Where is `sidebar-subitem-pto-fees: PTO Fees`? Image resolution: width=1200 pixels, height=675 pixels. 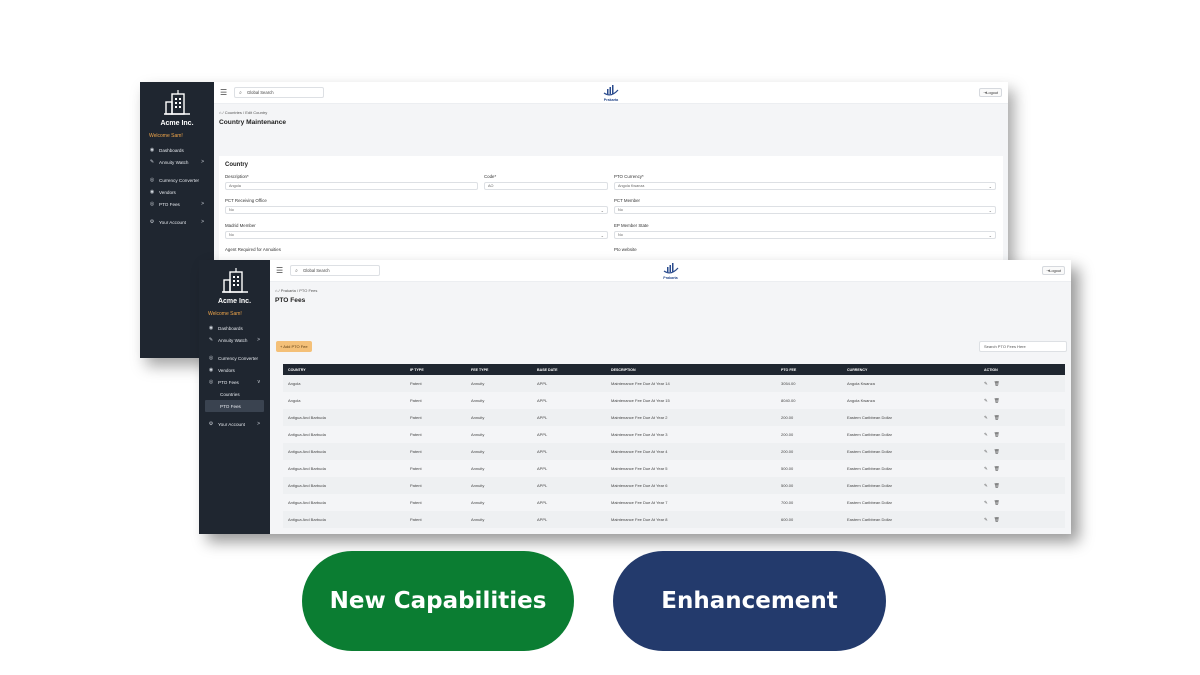
sidebar-subitem-pto-fees: PTO Fees is located at coordinates (234, 406).